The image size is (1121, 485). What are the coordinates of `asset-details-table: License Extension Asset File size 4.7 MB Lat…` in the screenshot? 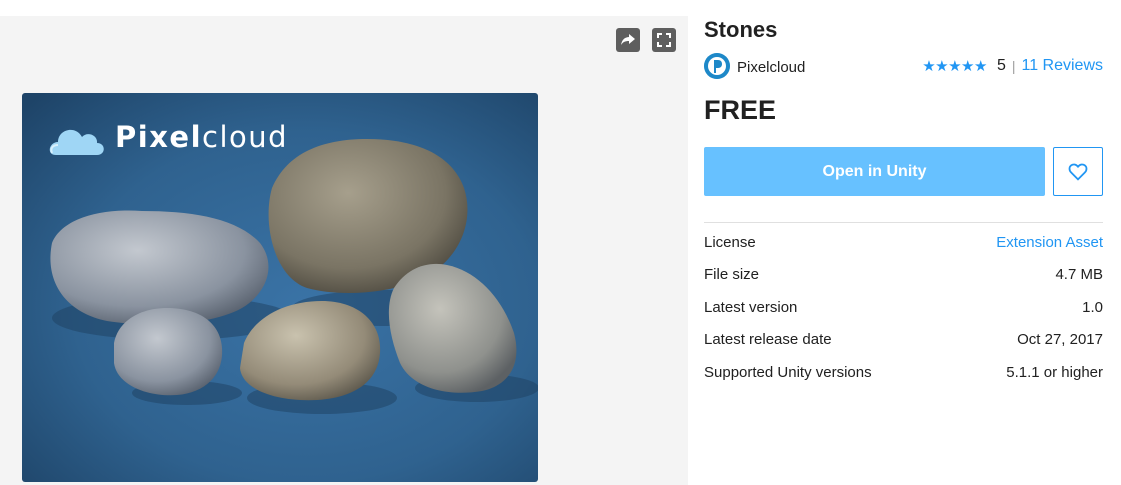 It's located at (903, 305).